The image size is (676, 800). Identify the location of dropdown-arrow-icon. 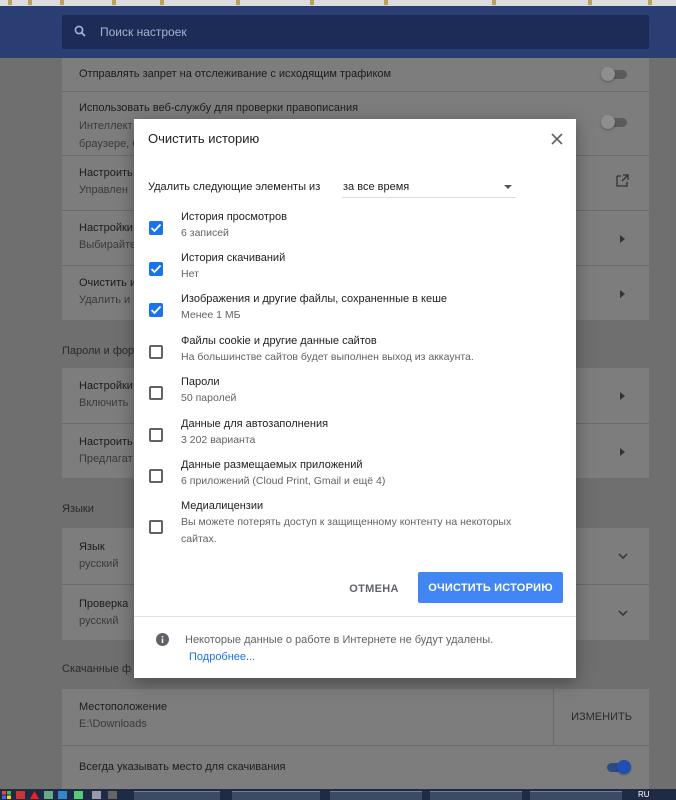
(508, 187).